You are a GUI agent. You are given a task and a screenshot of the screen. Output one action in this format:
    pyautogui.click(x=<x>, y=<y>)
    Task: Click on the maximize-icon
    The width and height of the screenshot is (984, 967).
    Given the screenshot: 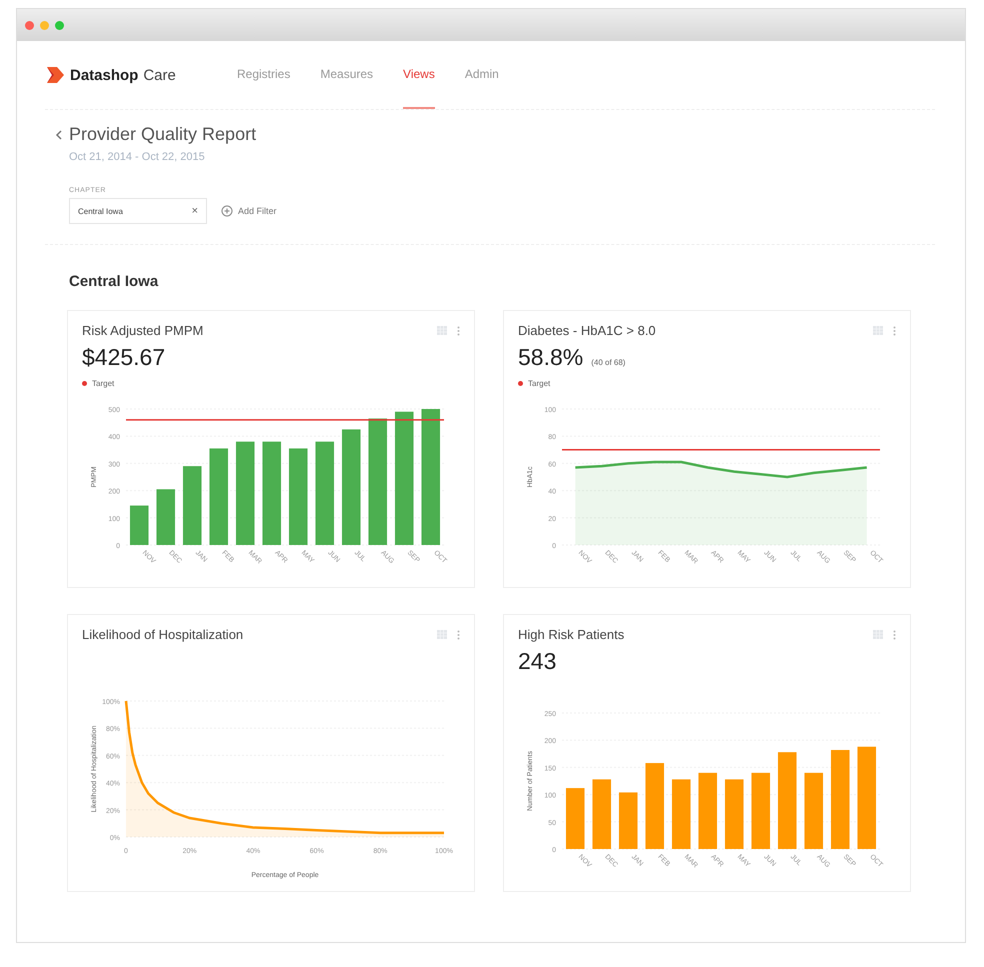 What is the action you would take?
    pyautogui.click(x=59, y=25)
    